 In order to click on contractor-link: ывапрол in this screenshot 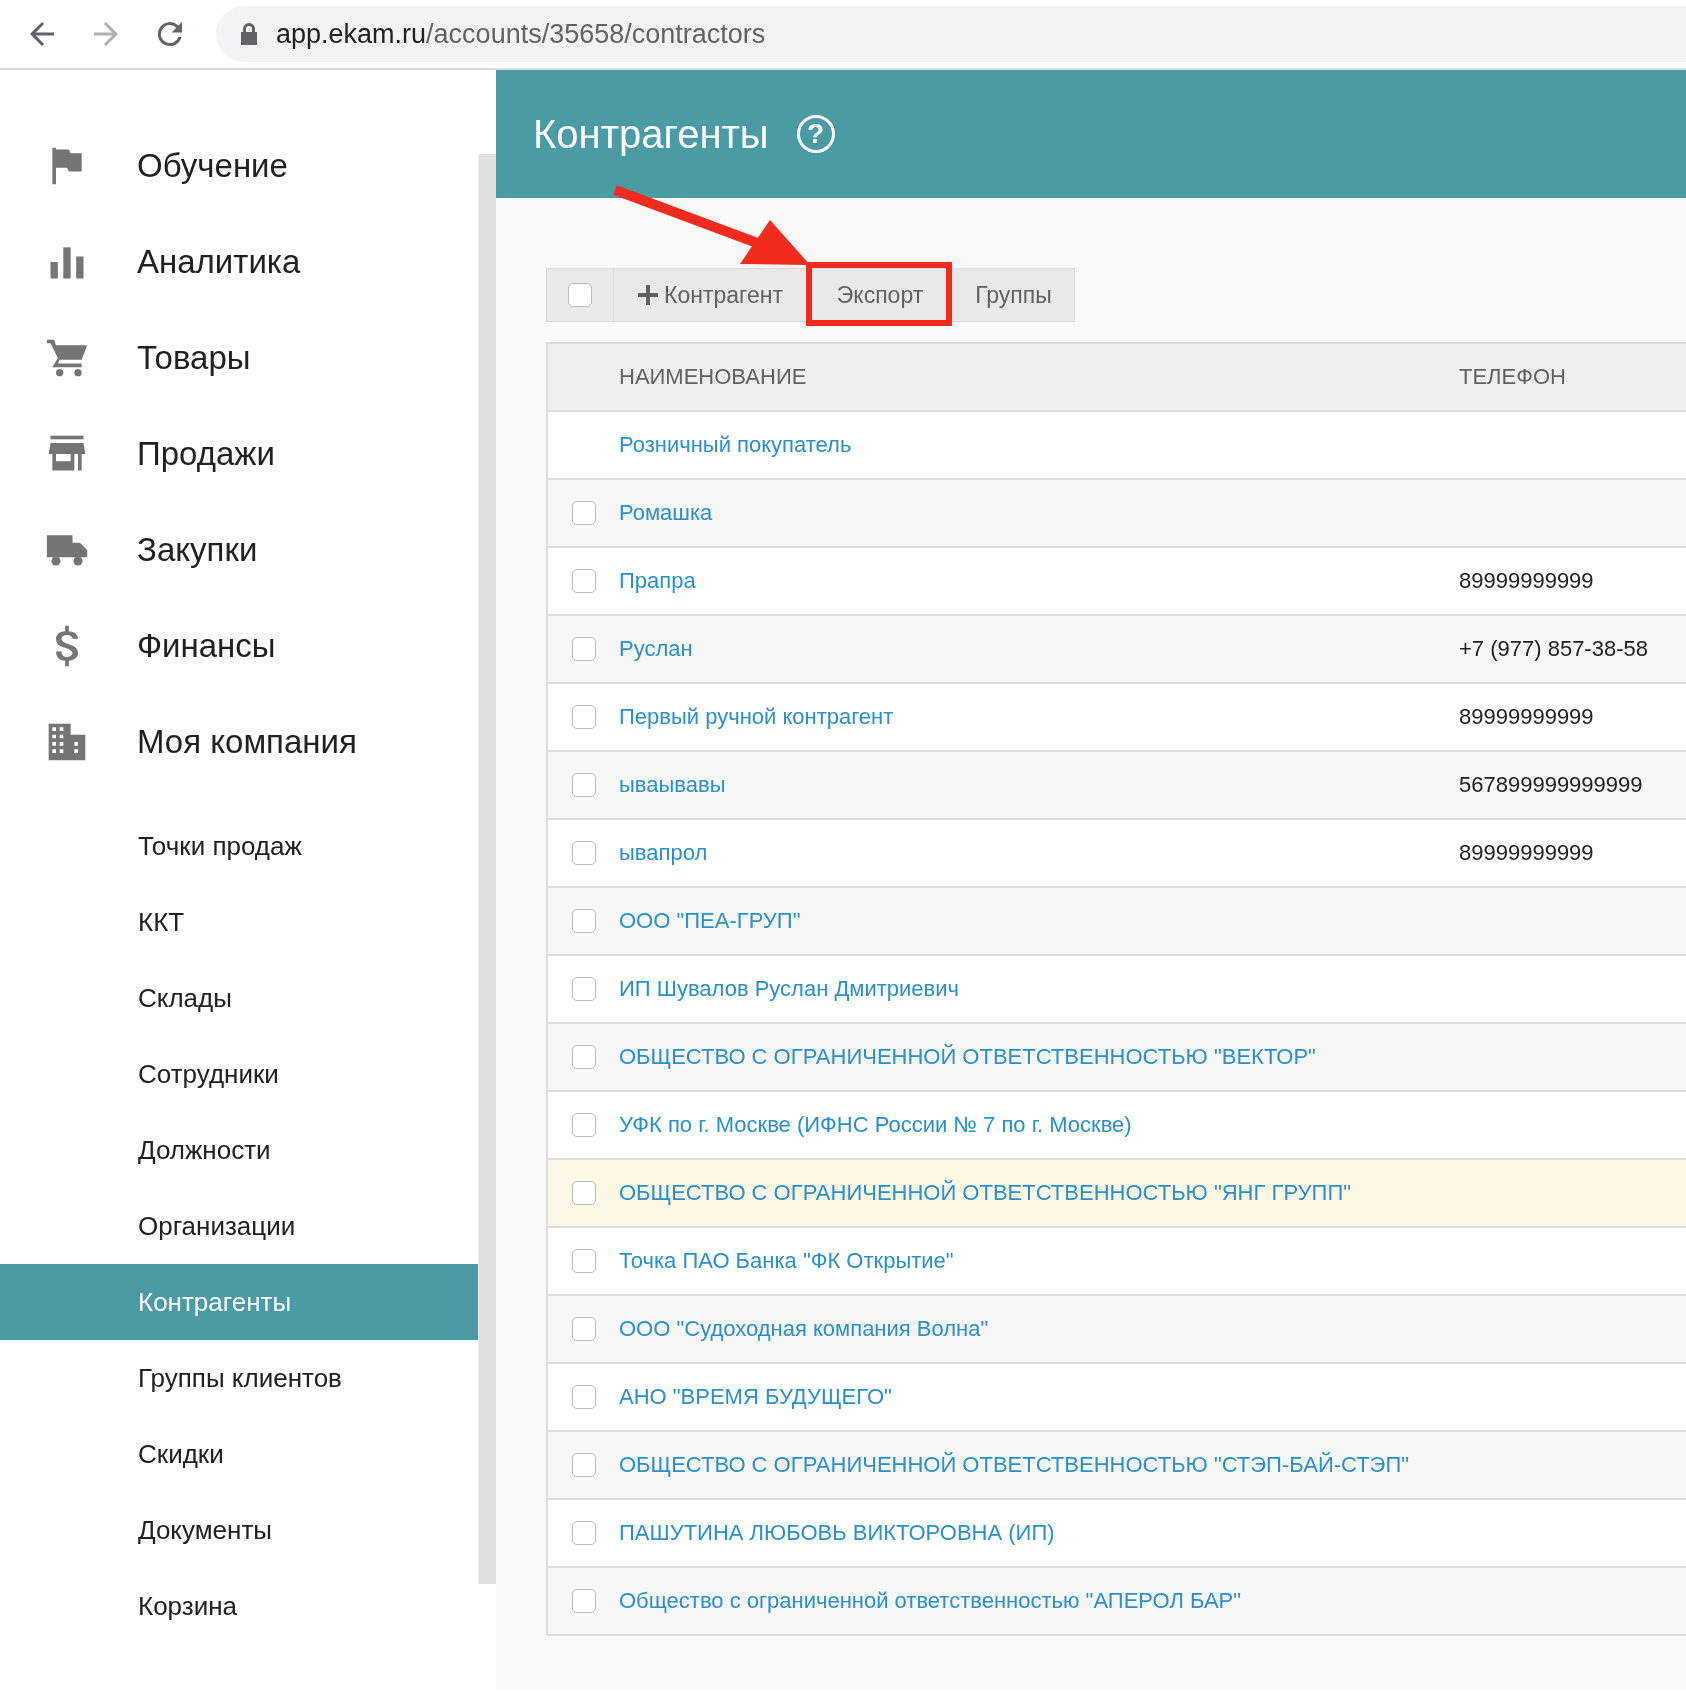, I will do `click(1039, 853)`.